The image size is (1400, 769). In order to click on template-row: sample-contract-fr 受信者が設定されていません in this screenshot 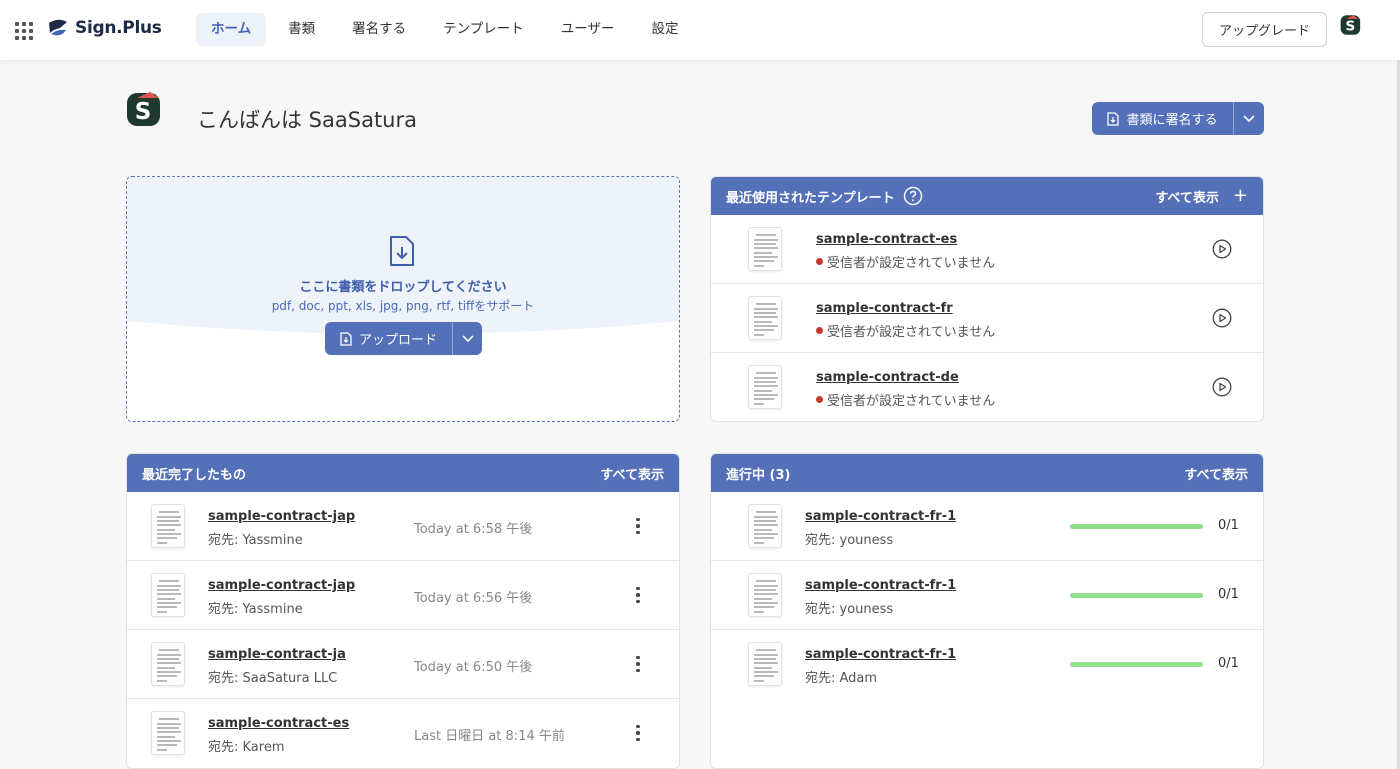, I will do `click(987, 318)`.